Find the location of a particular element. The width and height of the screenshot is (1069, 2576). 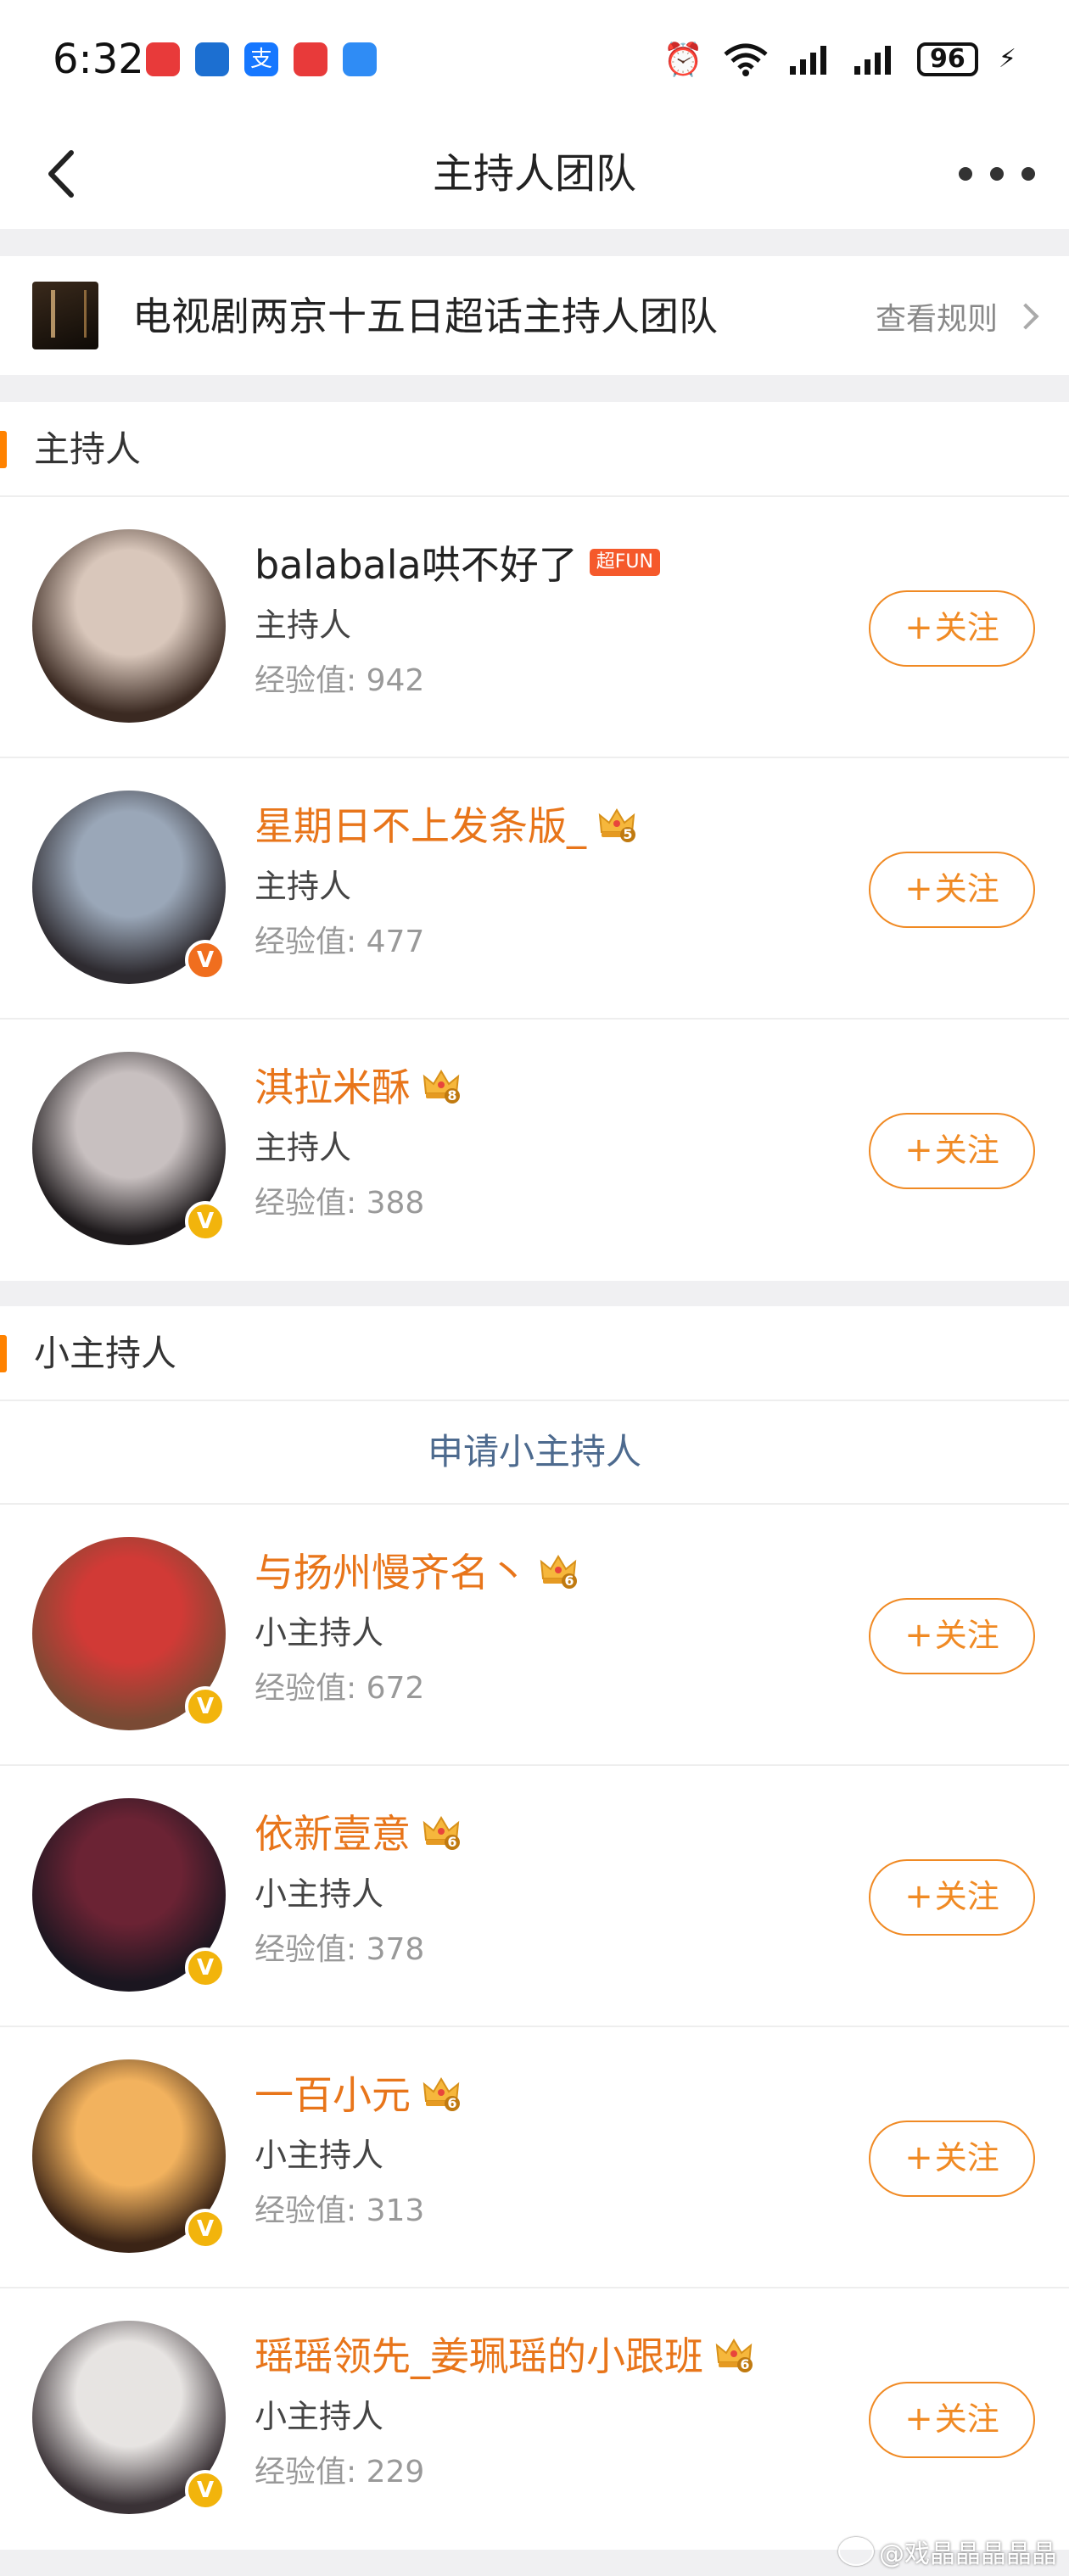

crown-level-icon: 5 is located at coordinates (616, 824).